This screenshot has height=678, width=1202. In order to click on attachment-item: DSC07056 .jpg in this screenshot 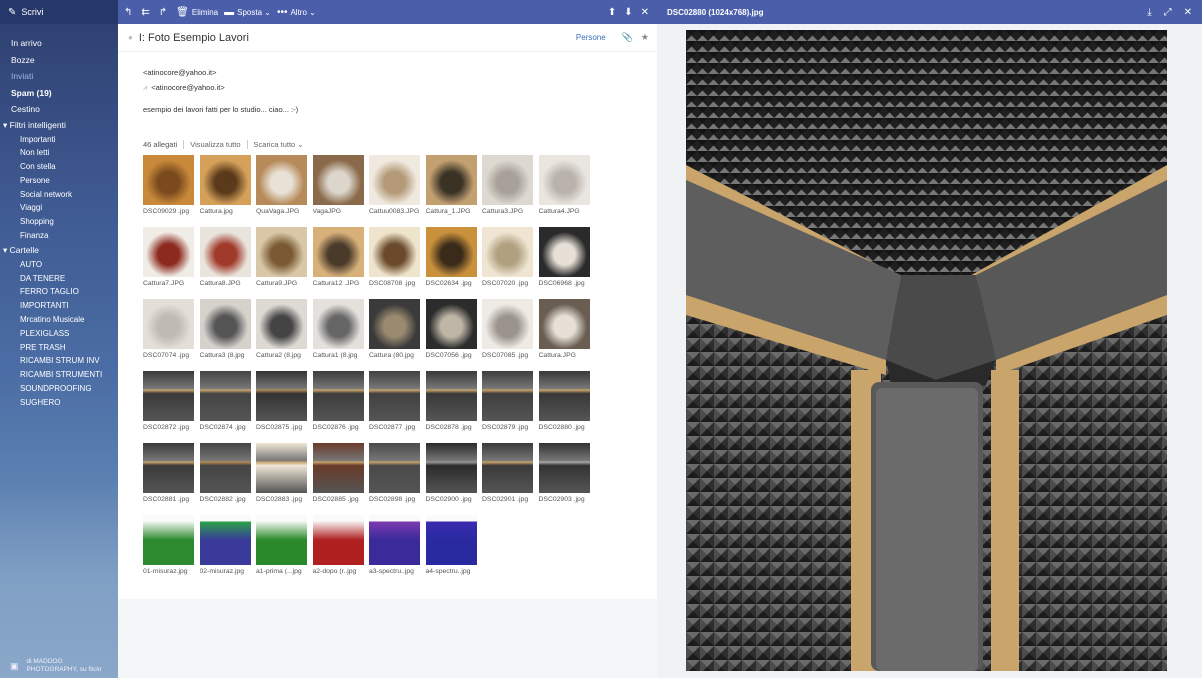, I will do `click(451, 329)`.